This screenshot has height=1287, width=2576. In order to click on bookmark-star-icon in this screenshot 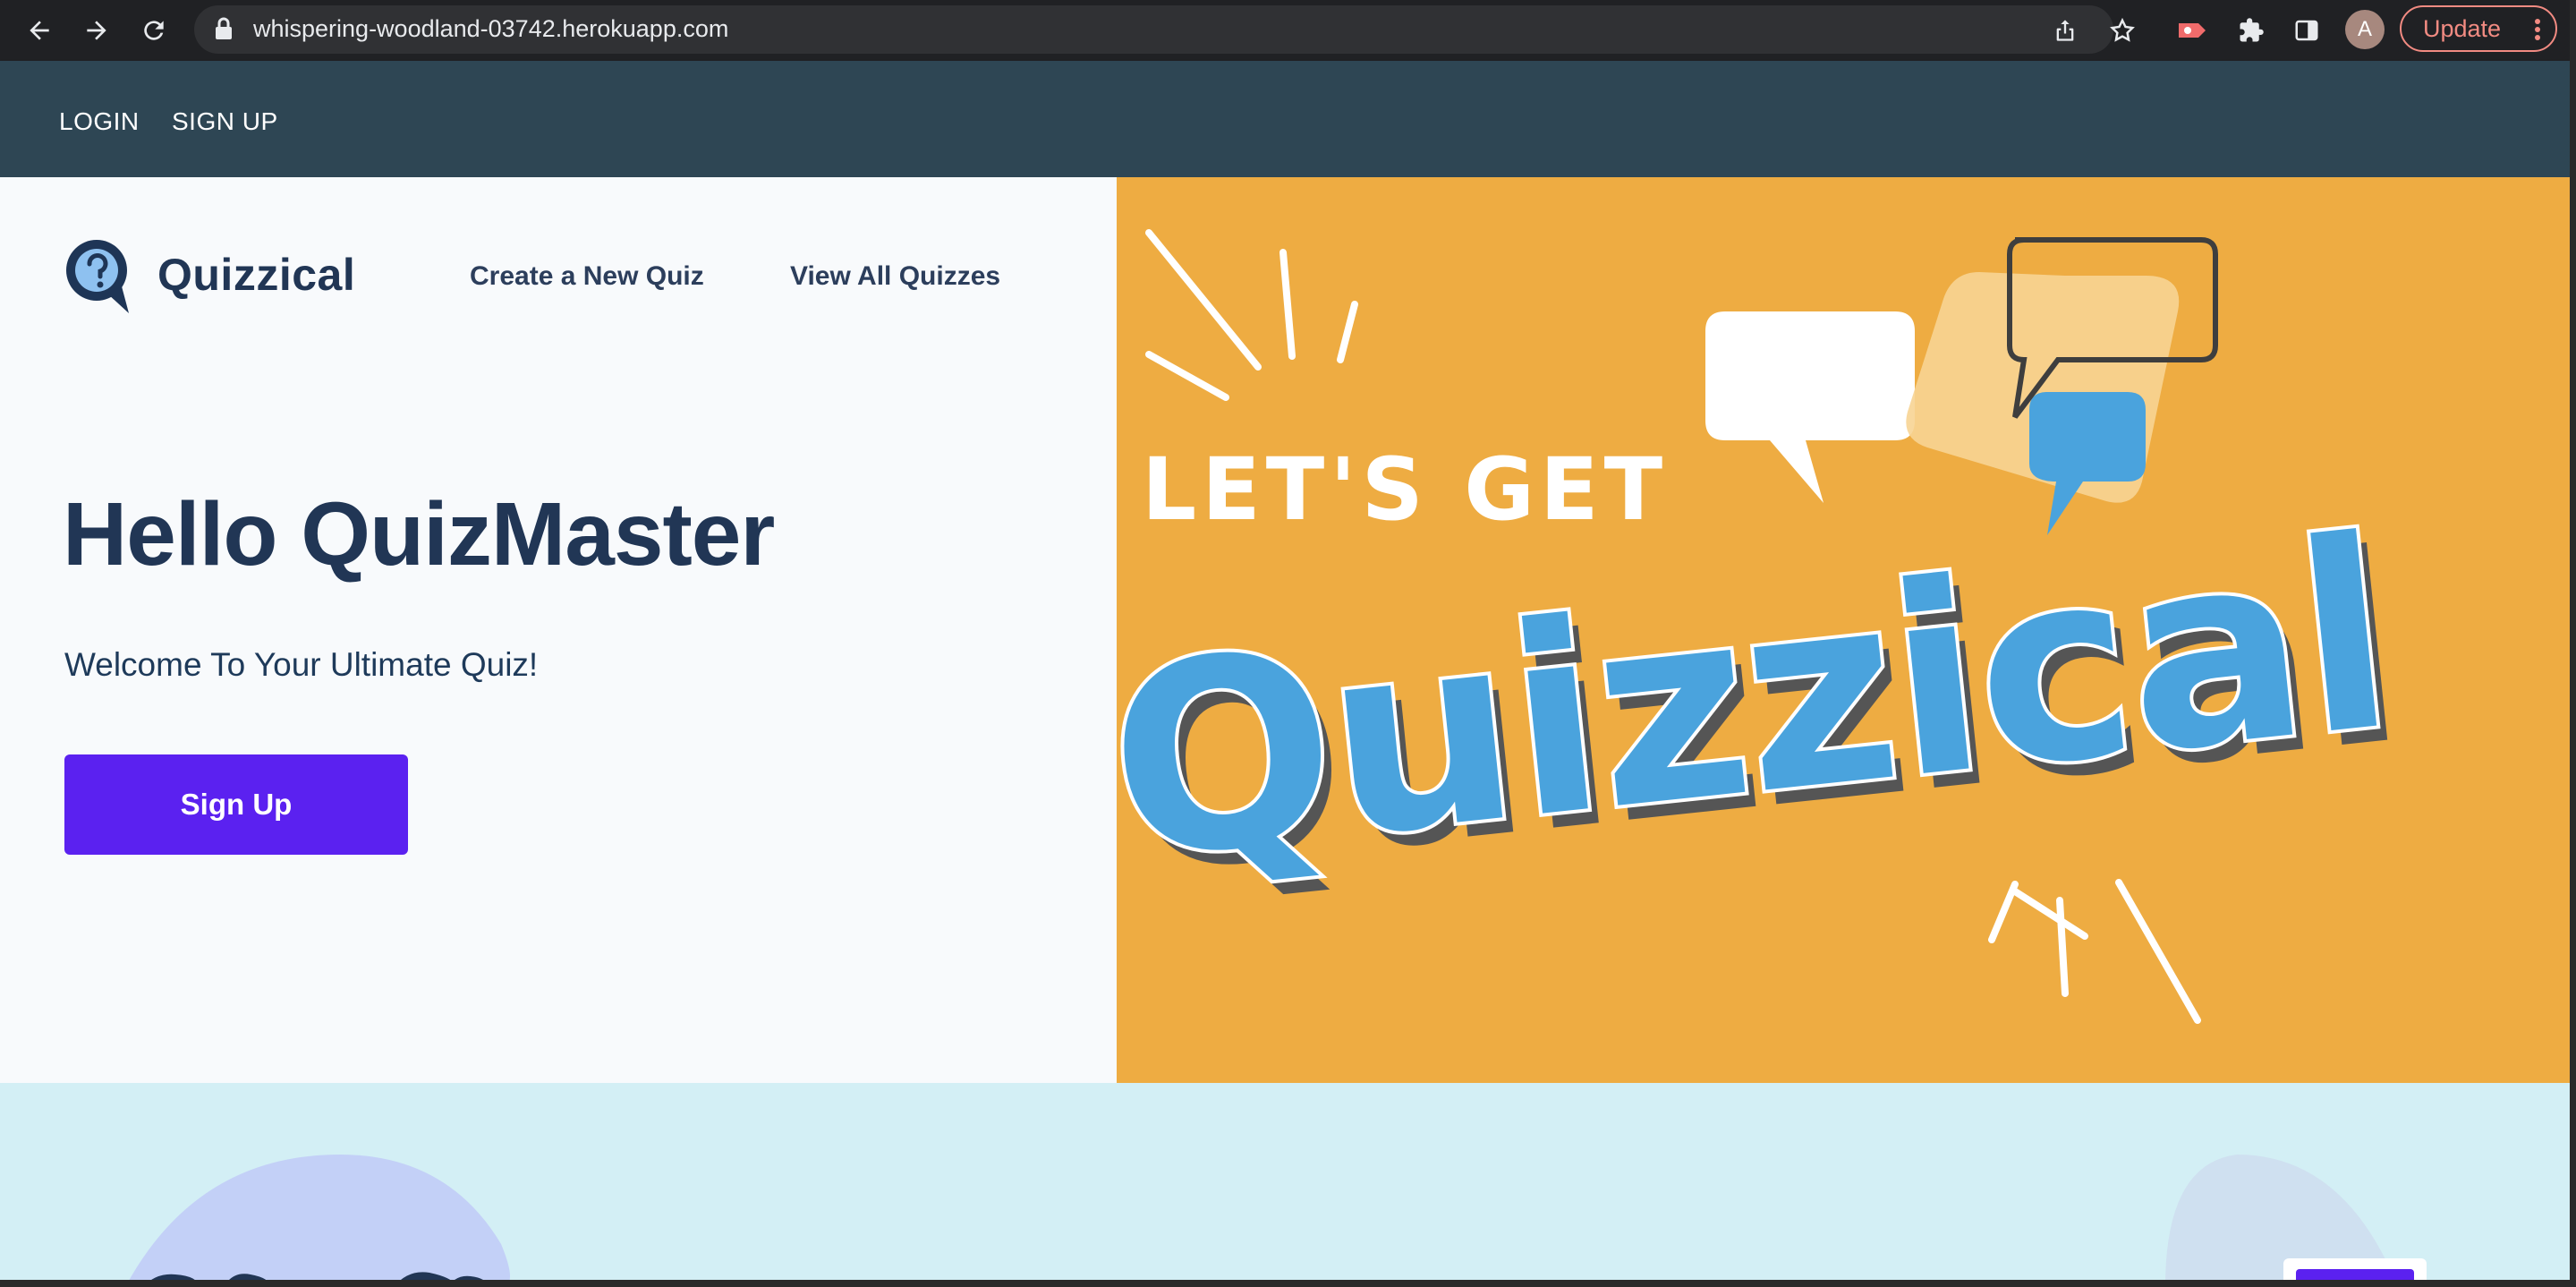, I will do `click(2122, 30)`.